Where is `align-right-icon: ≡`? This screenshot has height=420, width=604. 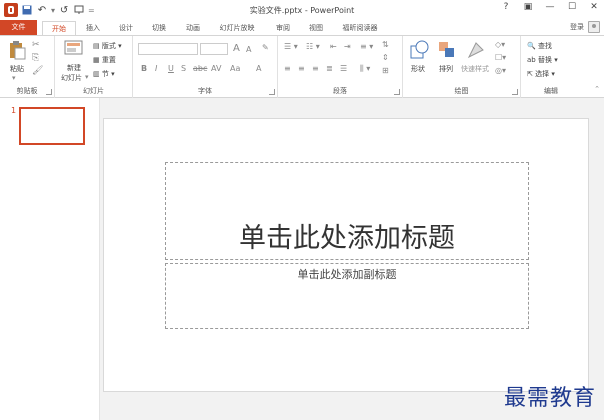
align-right-icon: ≡ is located at coordinates (315, 68).